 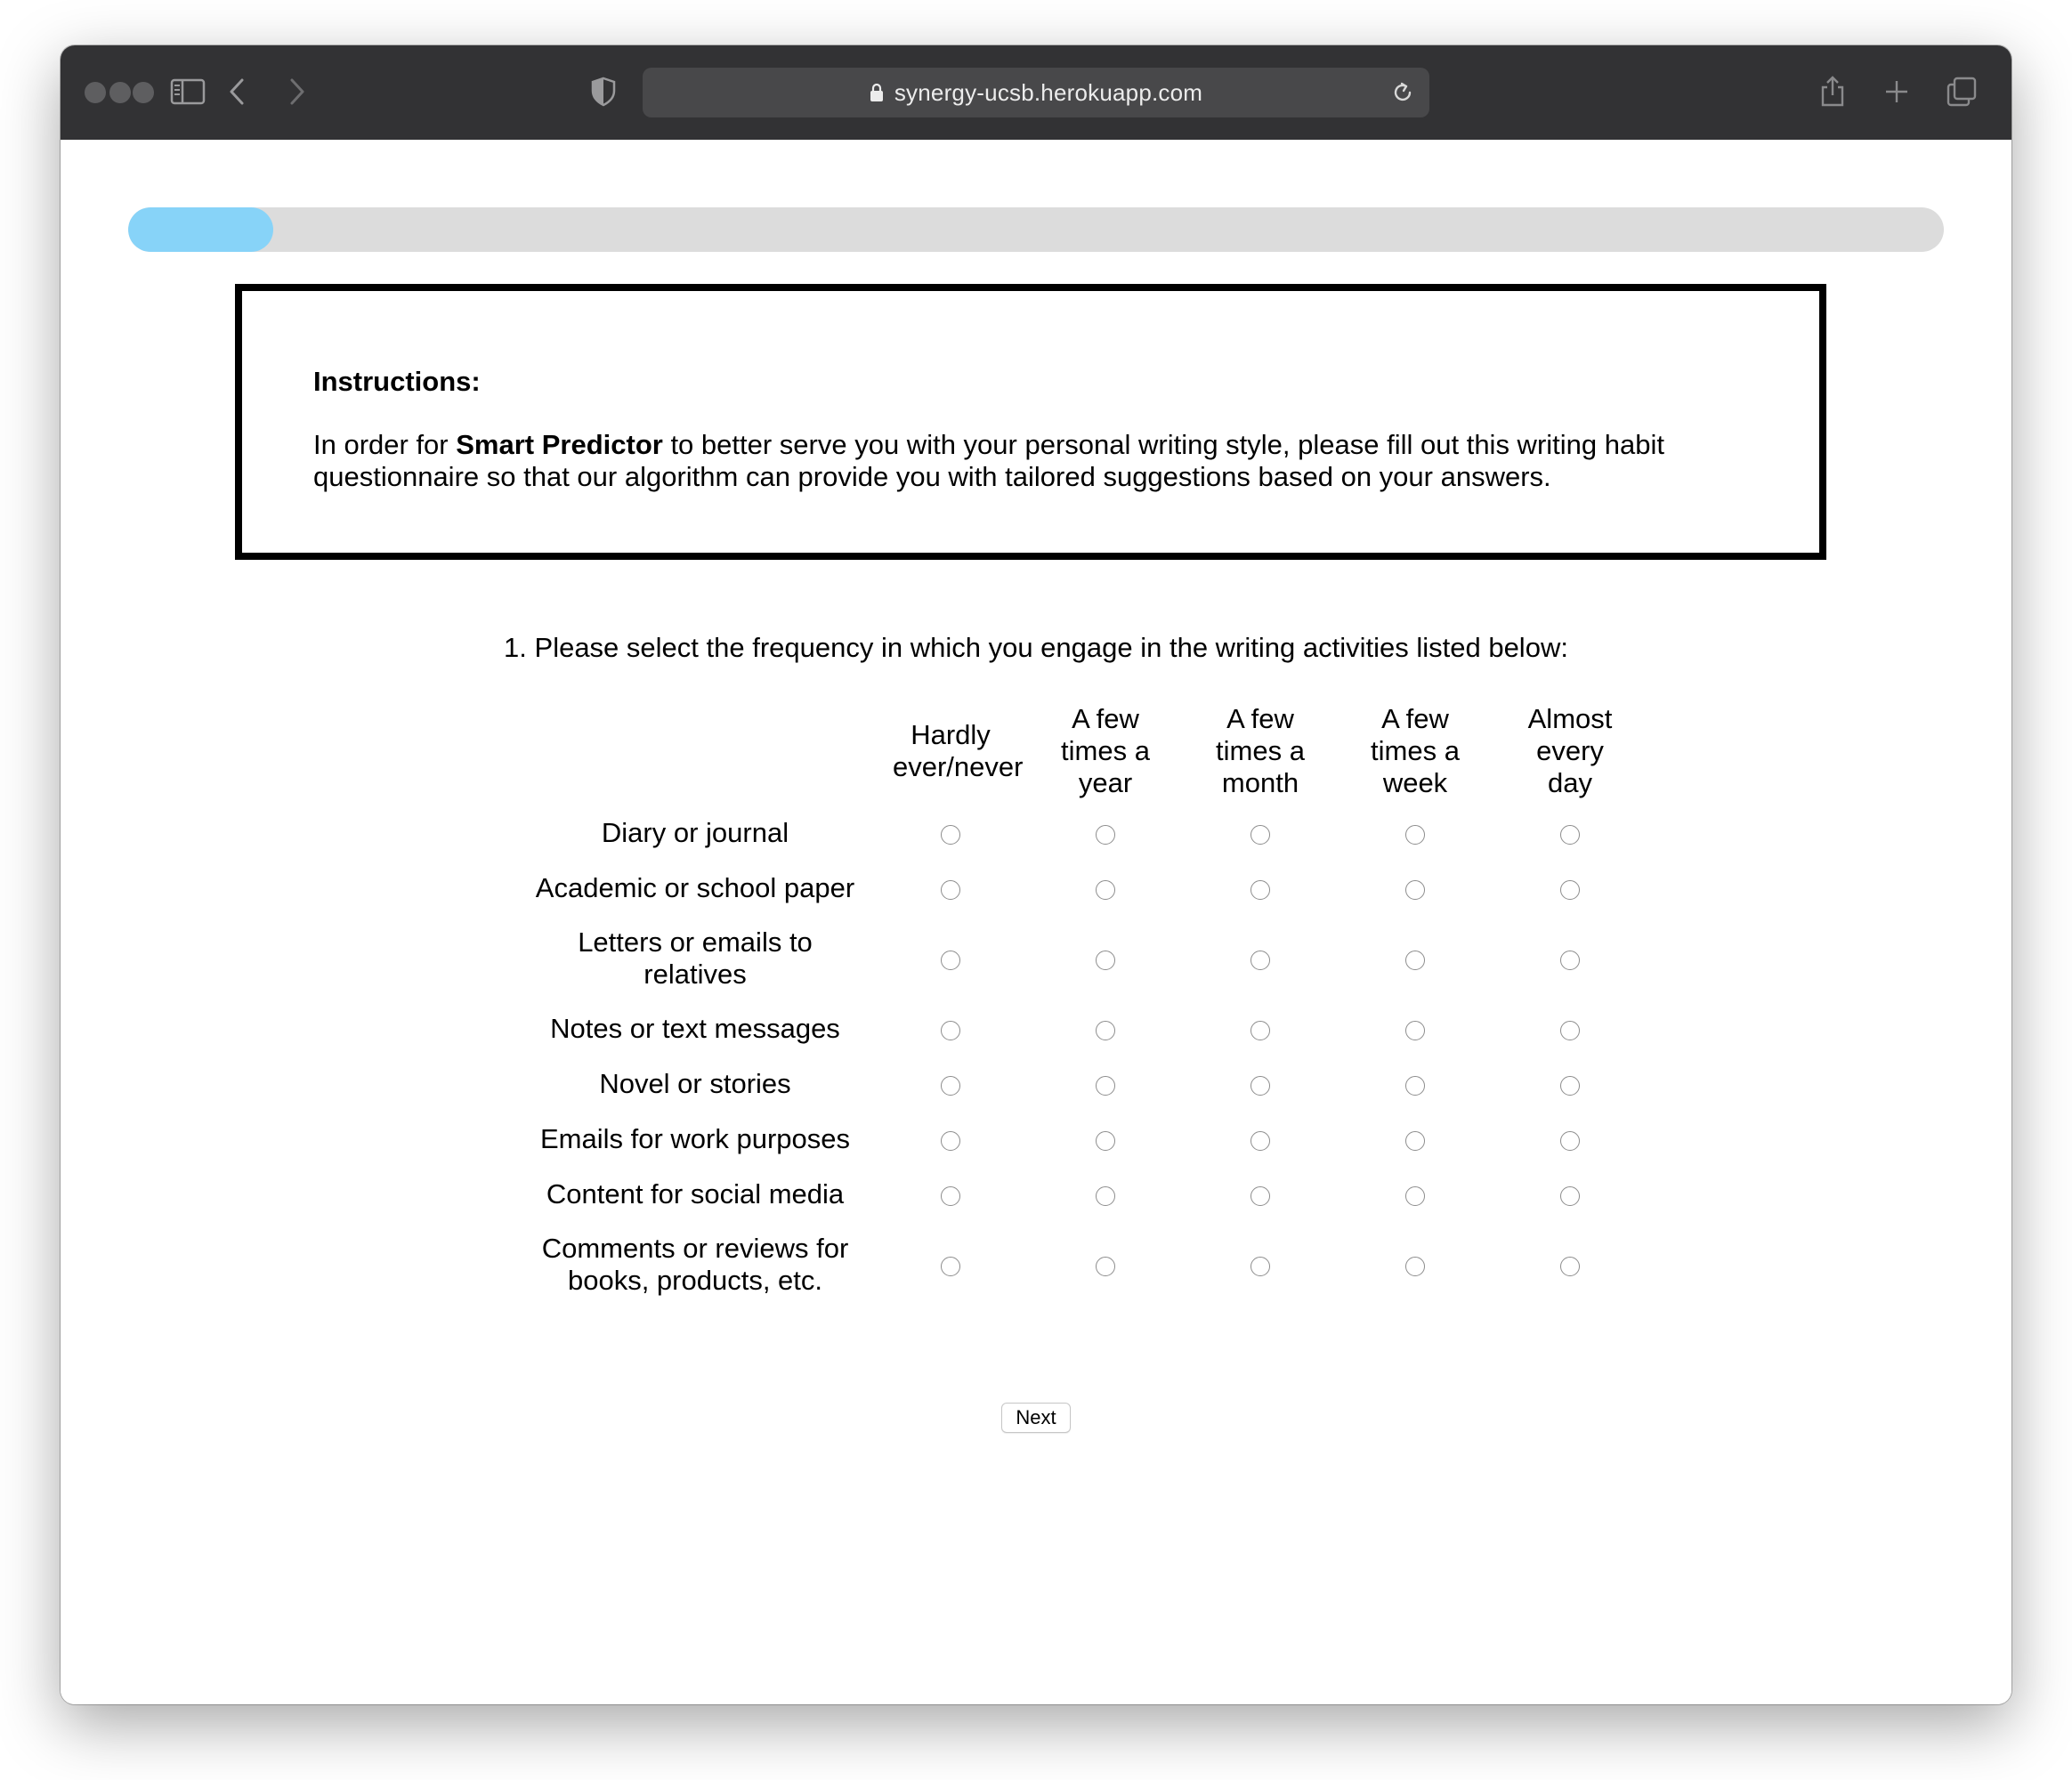 What do you see at coordinates (1896, 92) in the screenshot?
I see `new-tab-icon` at bounding box center [1896, 92].